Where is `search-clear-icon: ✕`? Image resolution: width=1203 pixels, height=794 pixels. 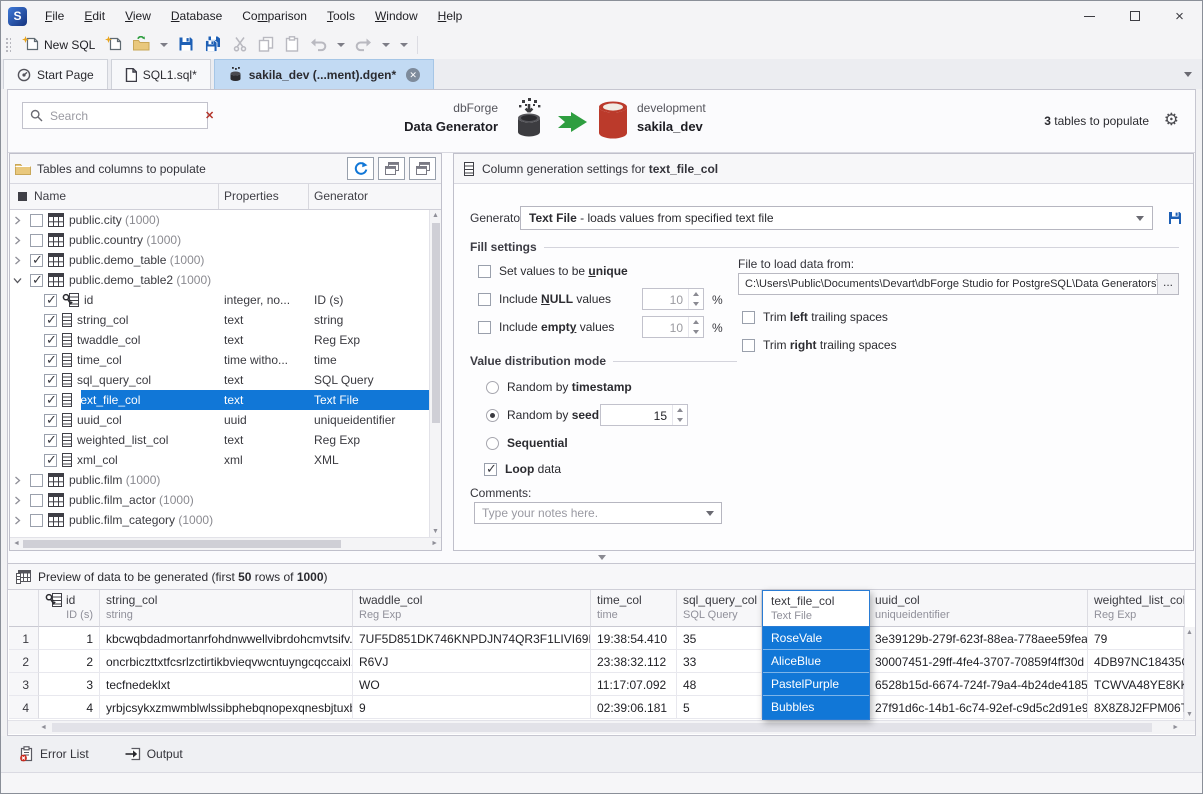 search-clear-icon: ✕ is located at coordinates (209, 115).